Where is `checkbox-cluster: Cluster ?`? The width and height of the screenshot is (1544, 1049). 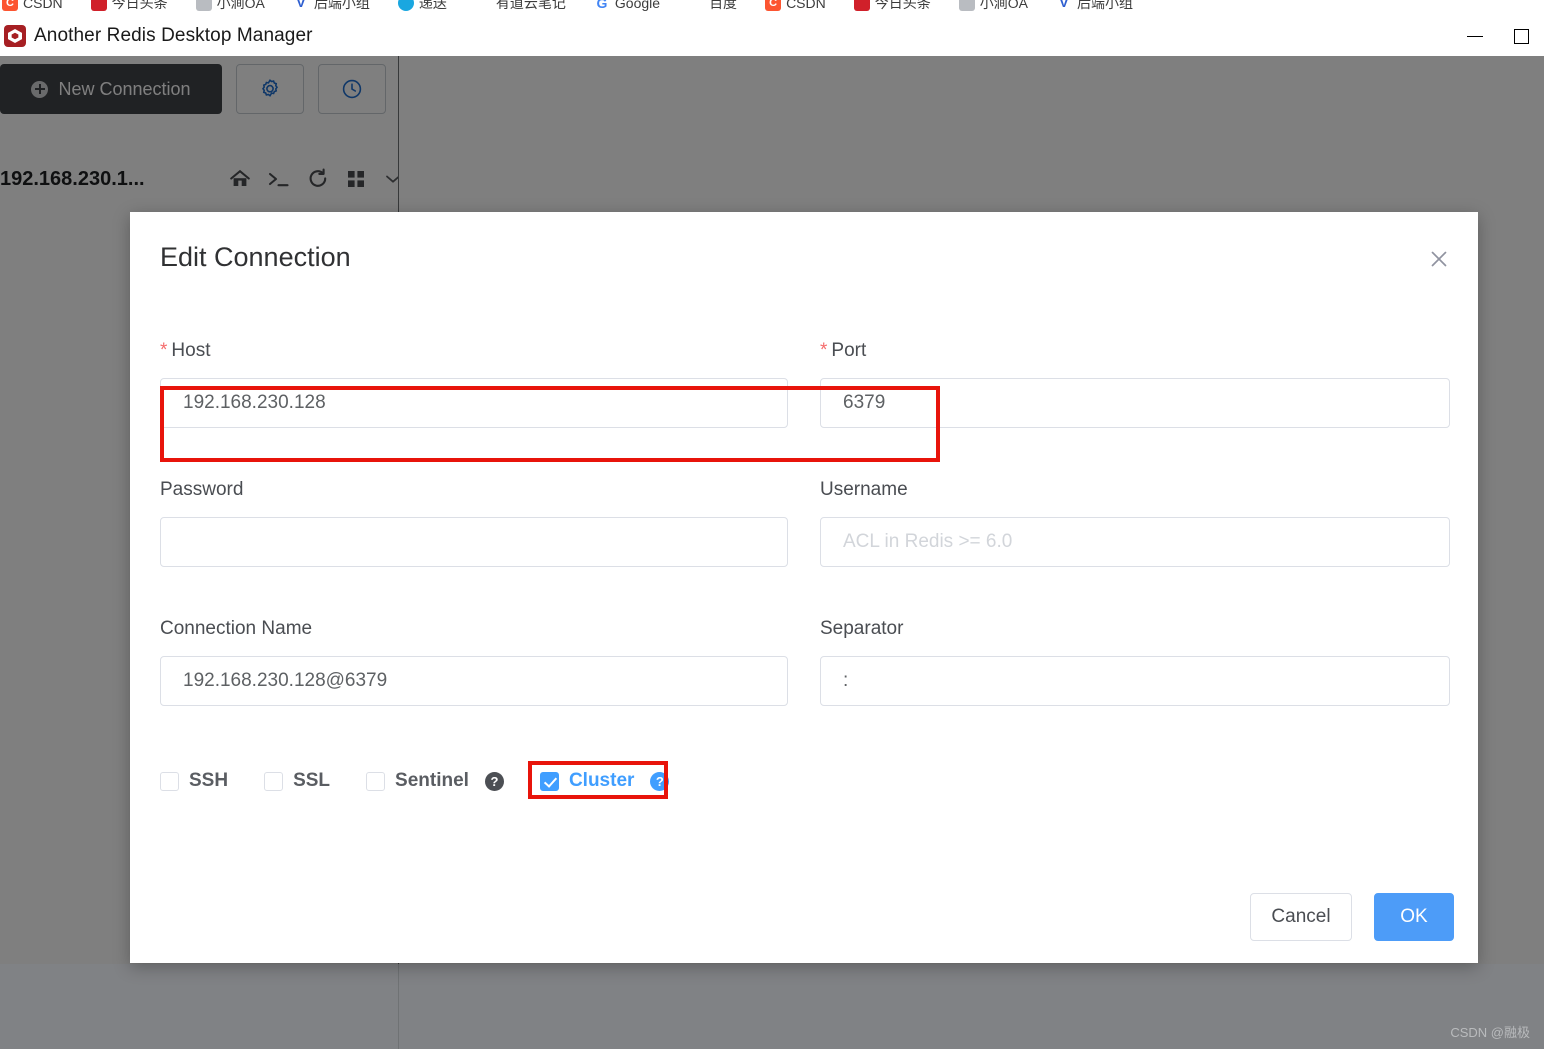
checkbox-cluster: Cluster ? is located at coordinates (604, 781).